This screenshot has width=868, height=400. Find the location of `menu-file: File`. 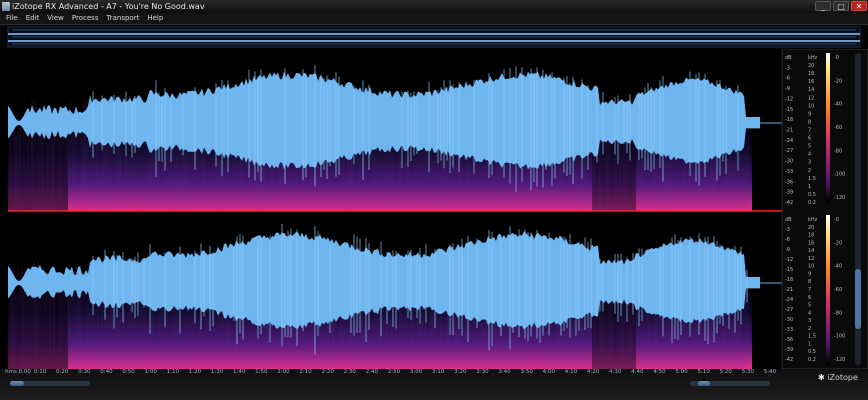

menu-file: File is located at coordinates (12, 18).